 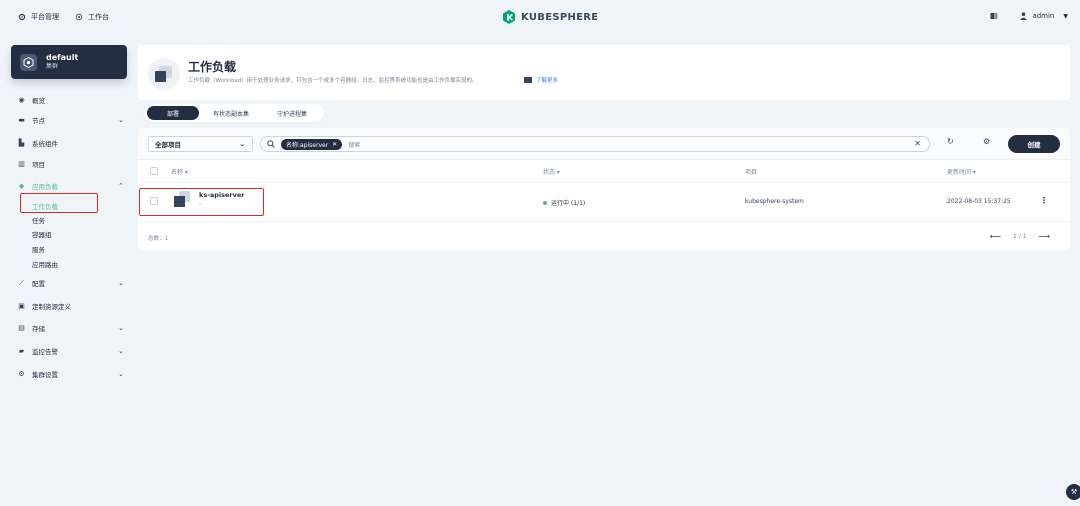 I want to click on hammer-icon: ⚒, so click(x=1074, y=492).